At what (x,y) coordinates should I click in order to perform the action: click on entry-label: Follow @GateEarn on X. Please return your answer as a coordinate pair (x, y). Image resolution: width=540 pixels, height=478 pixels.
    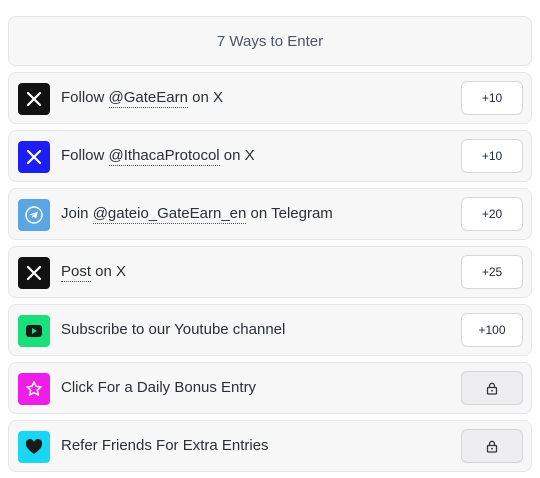
    Looking at the image, I should click on (142, 98).